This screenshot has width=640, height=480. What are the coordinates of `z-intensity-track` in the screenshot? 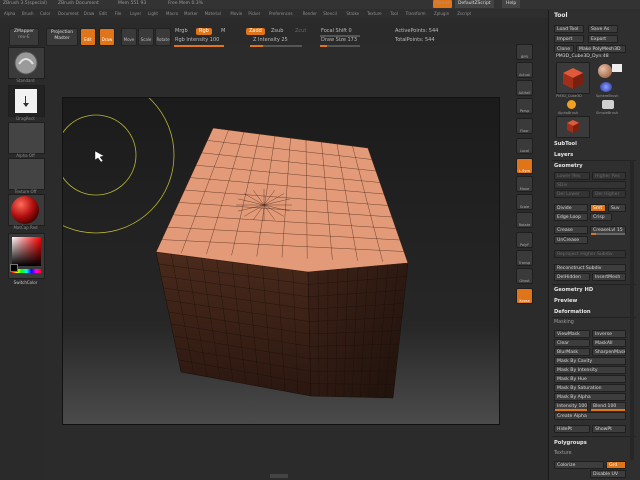 It's located at (276, 46).